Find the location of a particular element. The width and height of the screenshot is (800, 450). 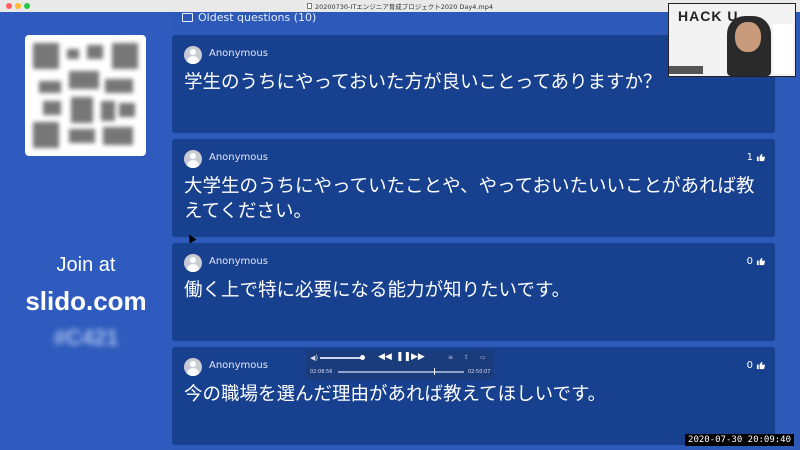

document-icon is located at coordinates (309, 6).